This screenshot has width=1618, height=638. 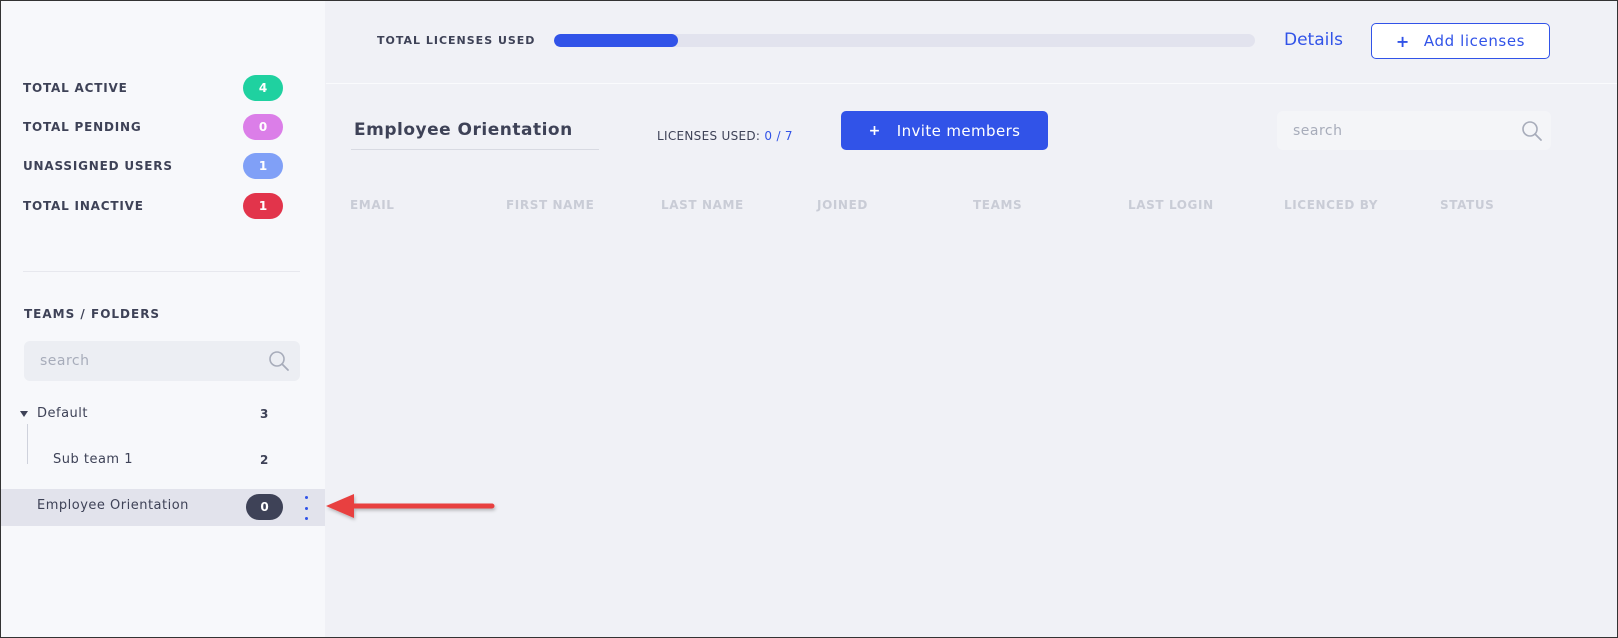 What do you see at coordinates (1467, 205) in the screenshot?
I see `column-header-status: STATUS` at bounding box center [1467, 205].